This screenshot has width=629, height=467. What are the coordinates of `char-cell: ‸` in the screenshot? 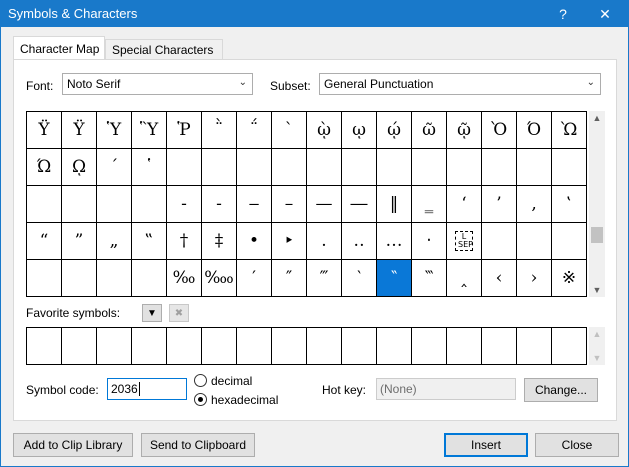 It's located at (464, 278).